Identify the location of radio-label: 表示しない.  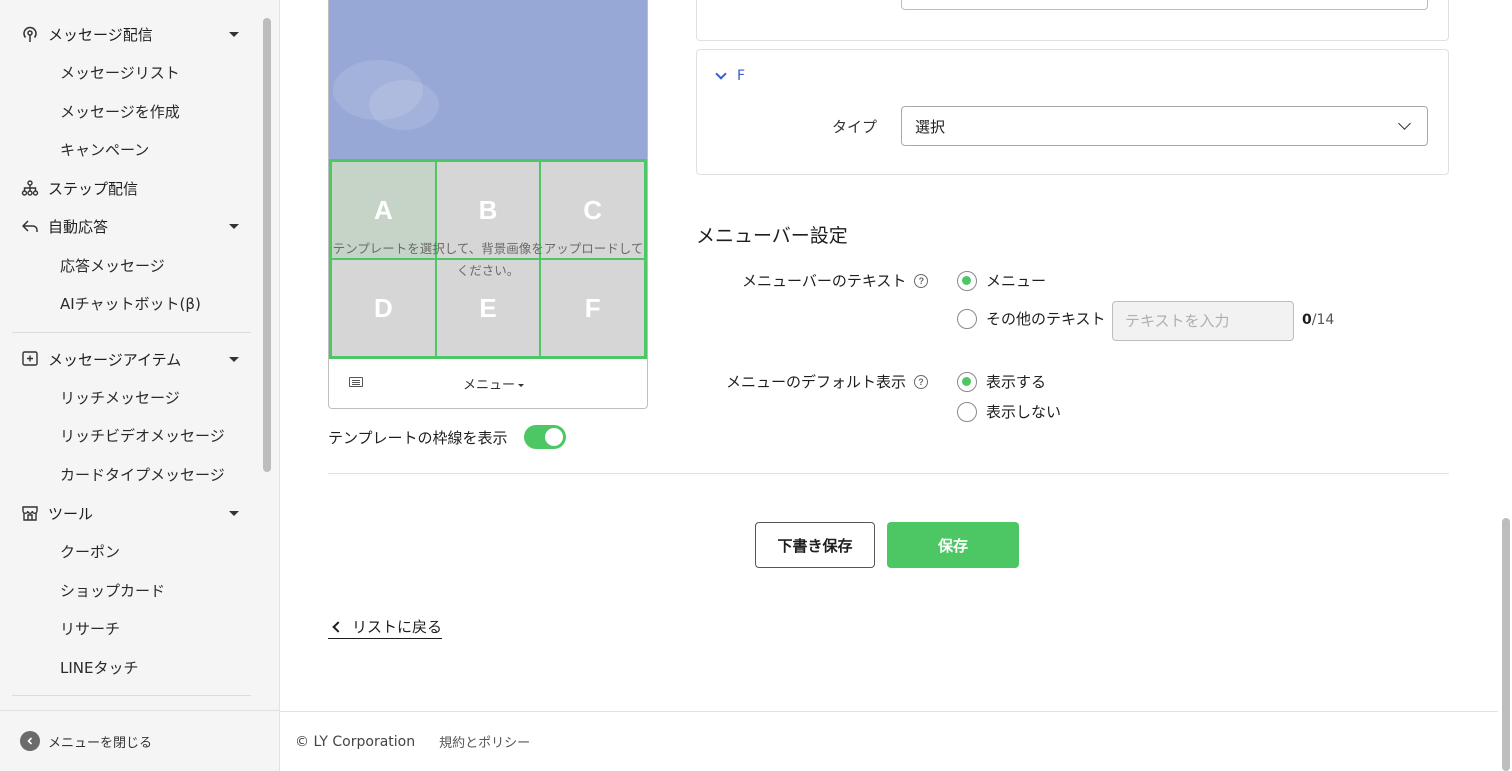
(1024, 412).